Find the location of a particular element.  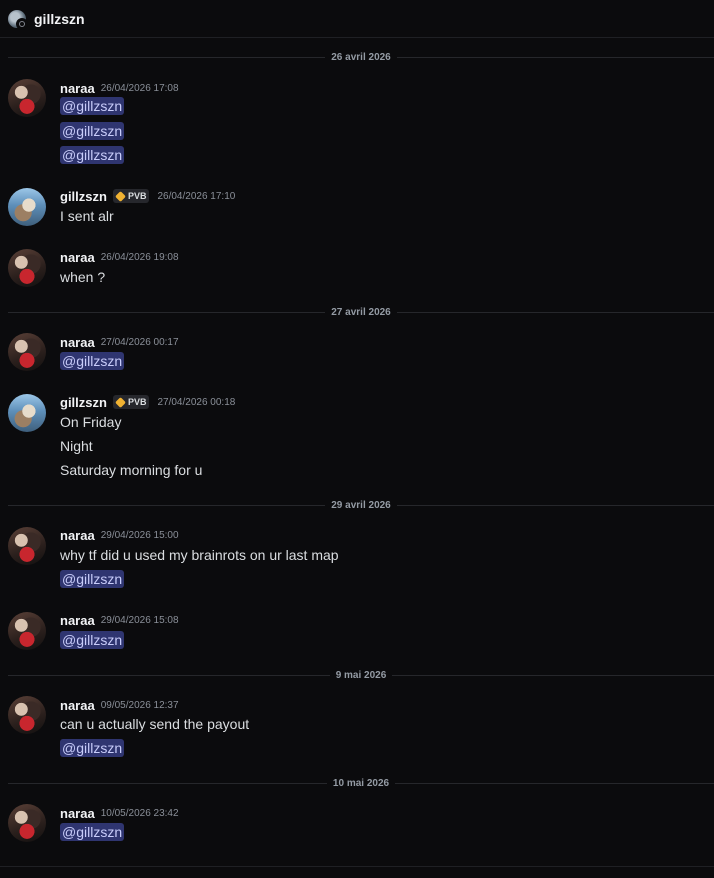

message-text: can u actually send the payout is located at coordinates (155, 724).